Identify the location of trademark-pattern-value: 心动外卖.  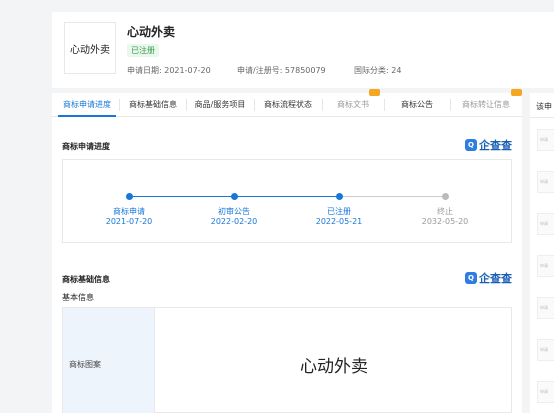
(334, 367).